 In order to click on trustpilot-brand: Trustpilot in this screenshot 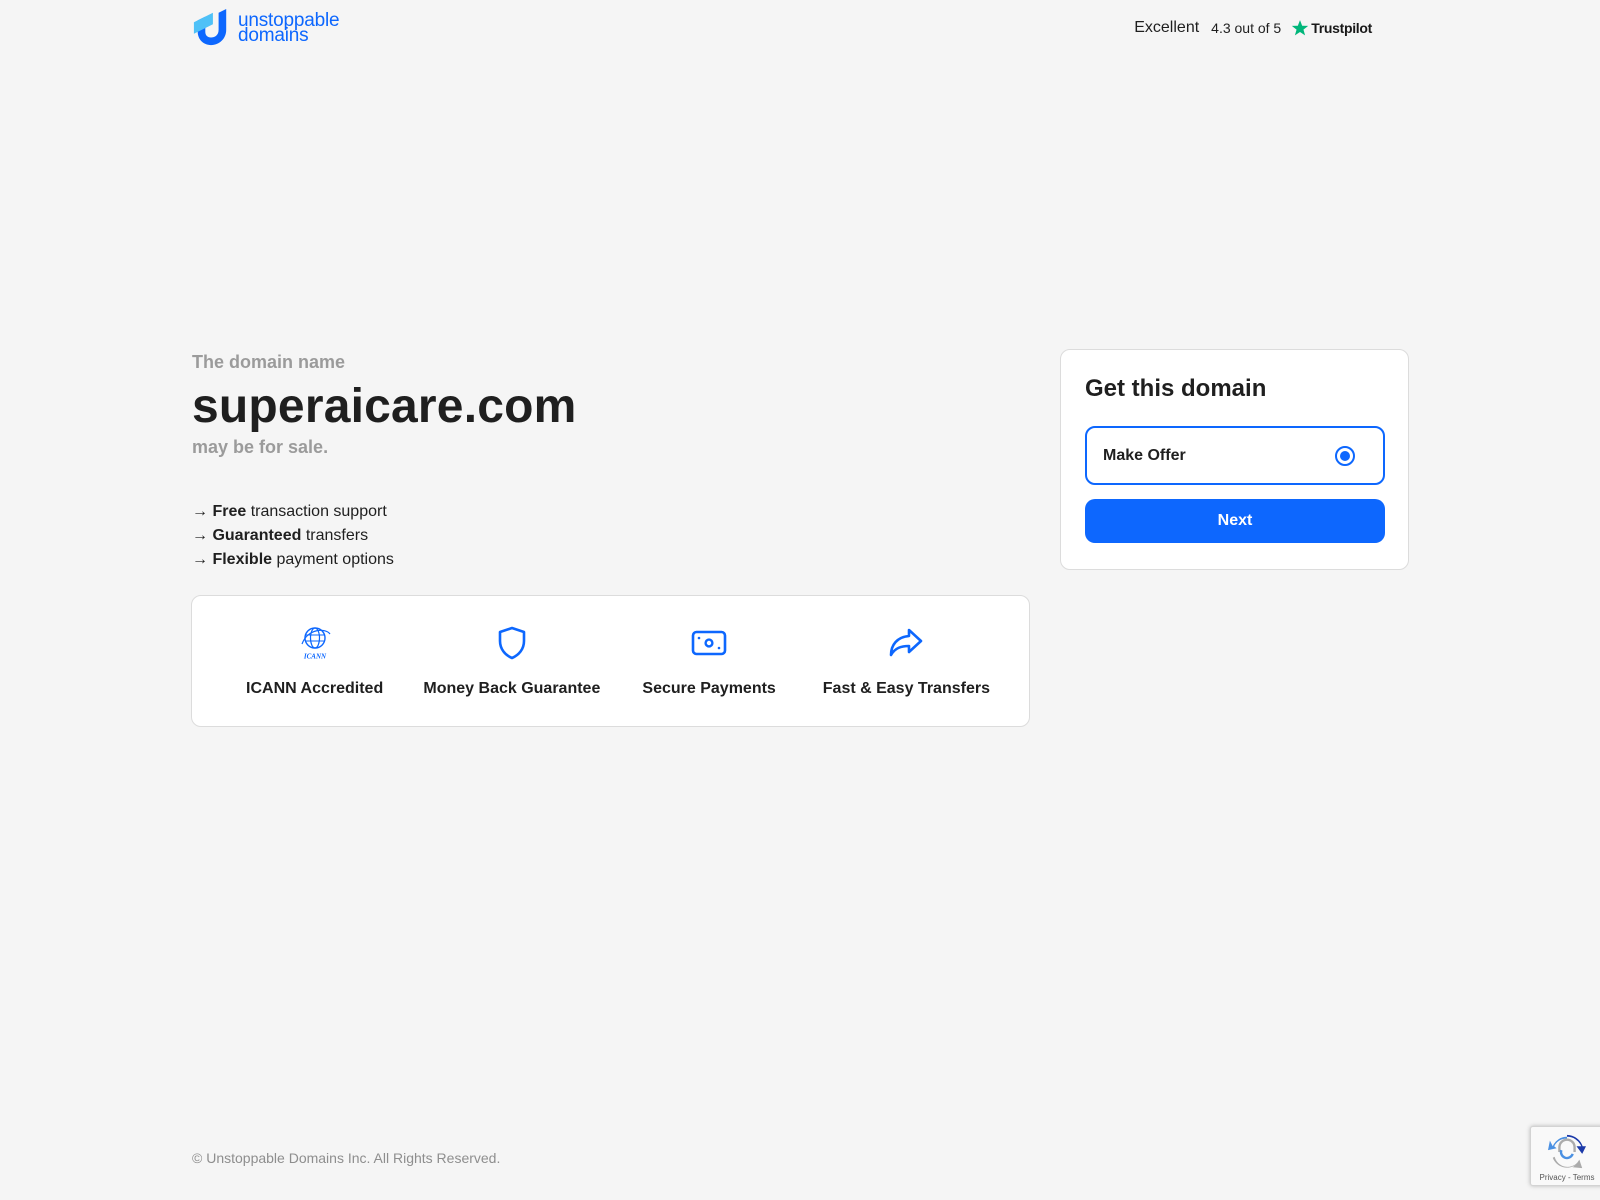, I will do `click(1331, 28)`.